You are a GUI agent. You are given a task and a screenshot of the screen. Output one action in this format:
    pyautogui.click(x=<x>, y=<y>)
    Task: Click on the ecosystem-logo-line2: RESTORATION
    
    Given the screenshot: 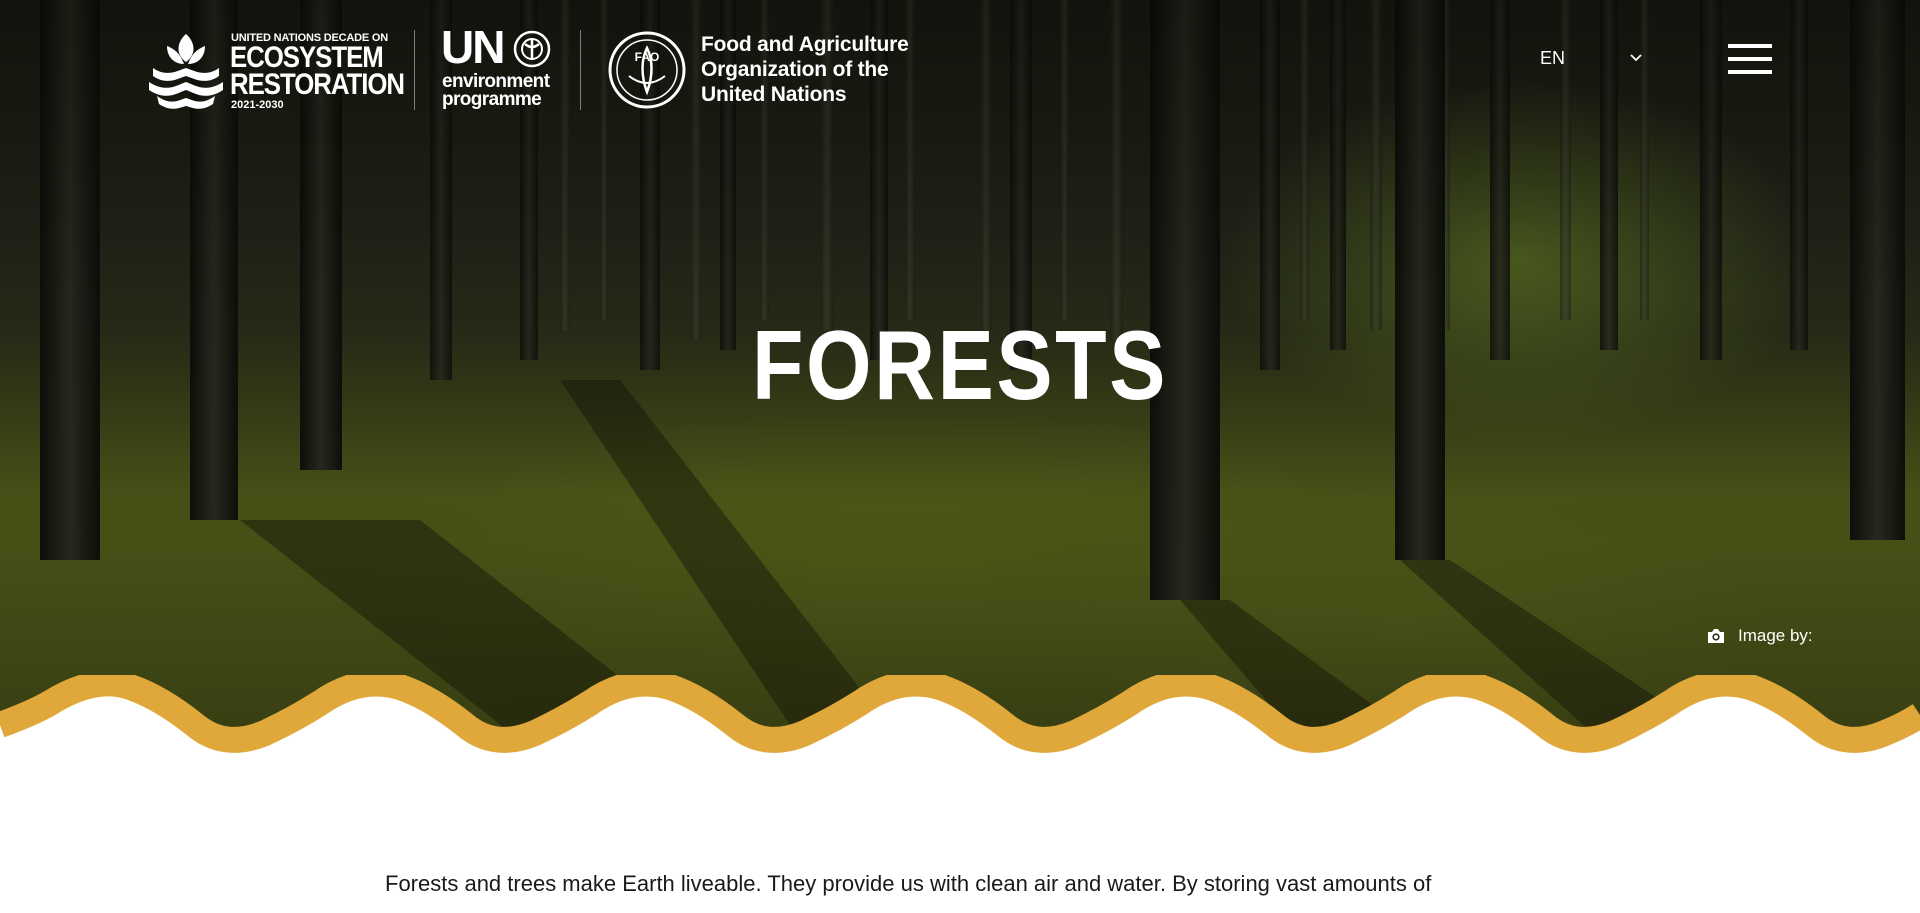 What is the action you would take?
    pyautogui.click(x=317, y=84)
    